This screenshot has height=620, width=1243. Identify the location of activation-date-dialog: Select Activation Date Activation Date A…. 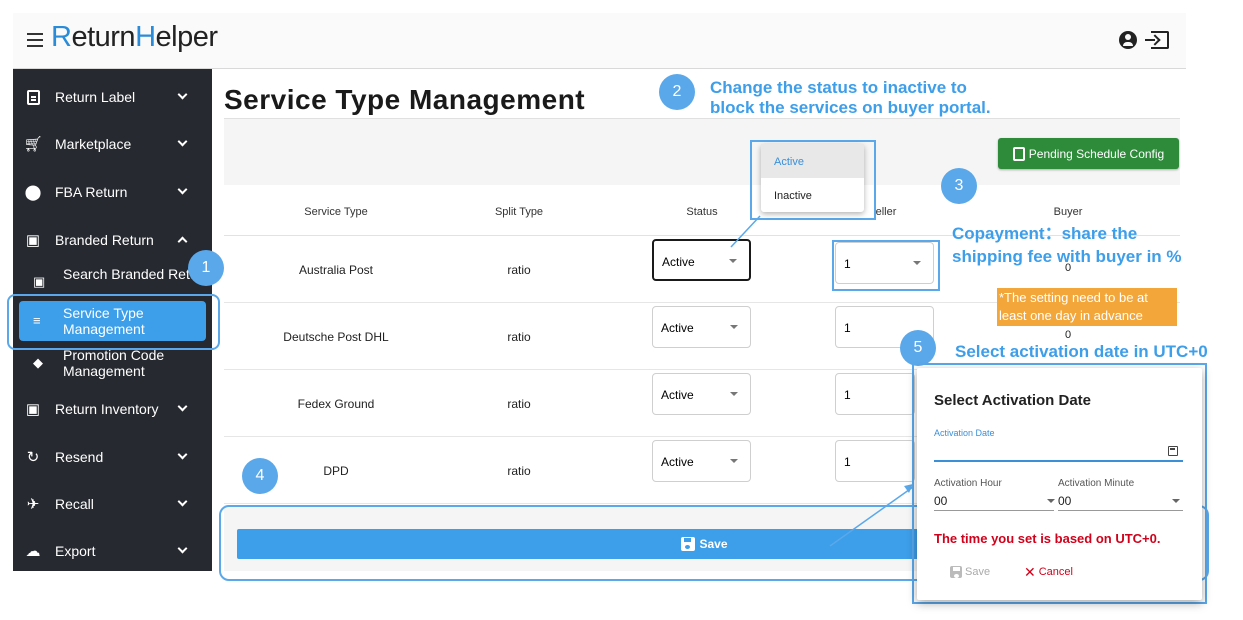
(1059, 484).